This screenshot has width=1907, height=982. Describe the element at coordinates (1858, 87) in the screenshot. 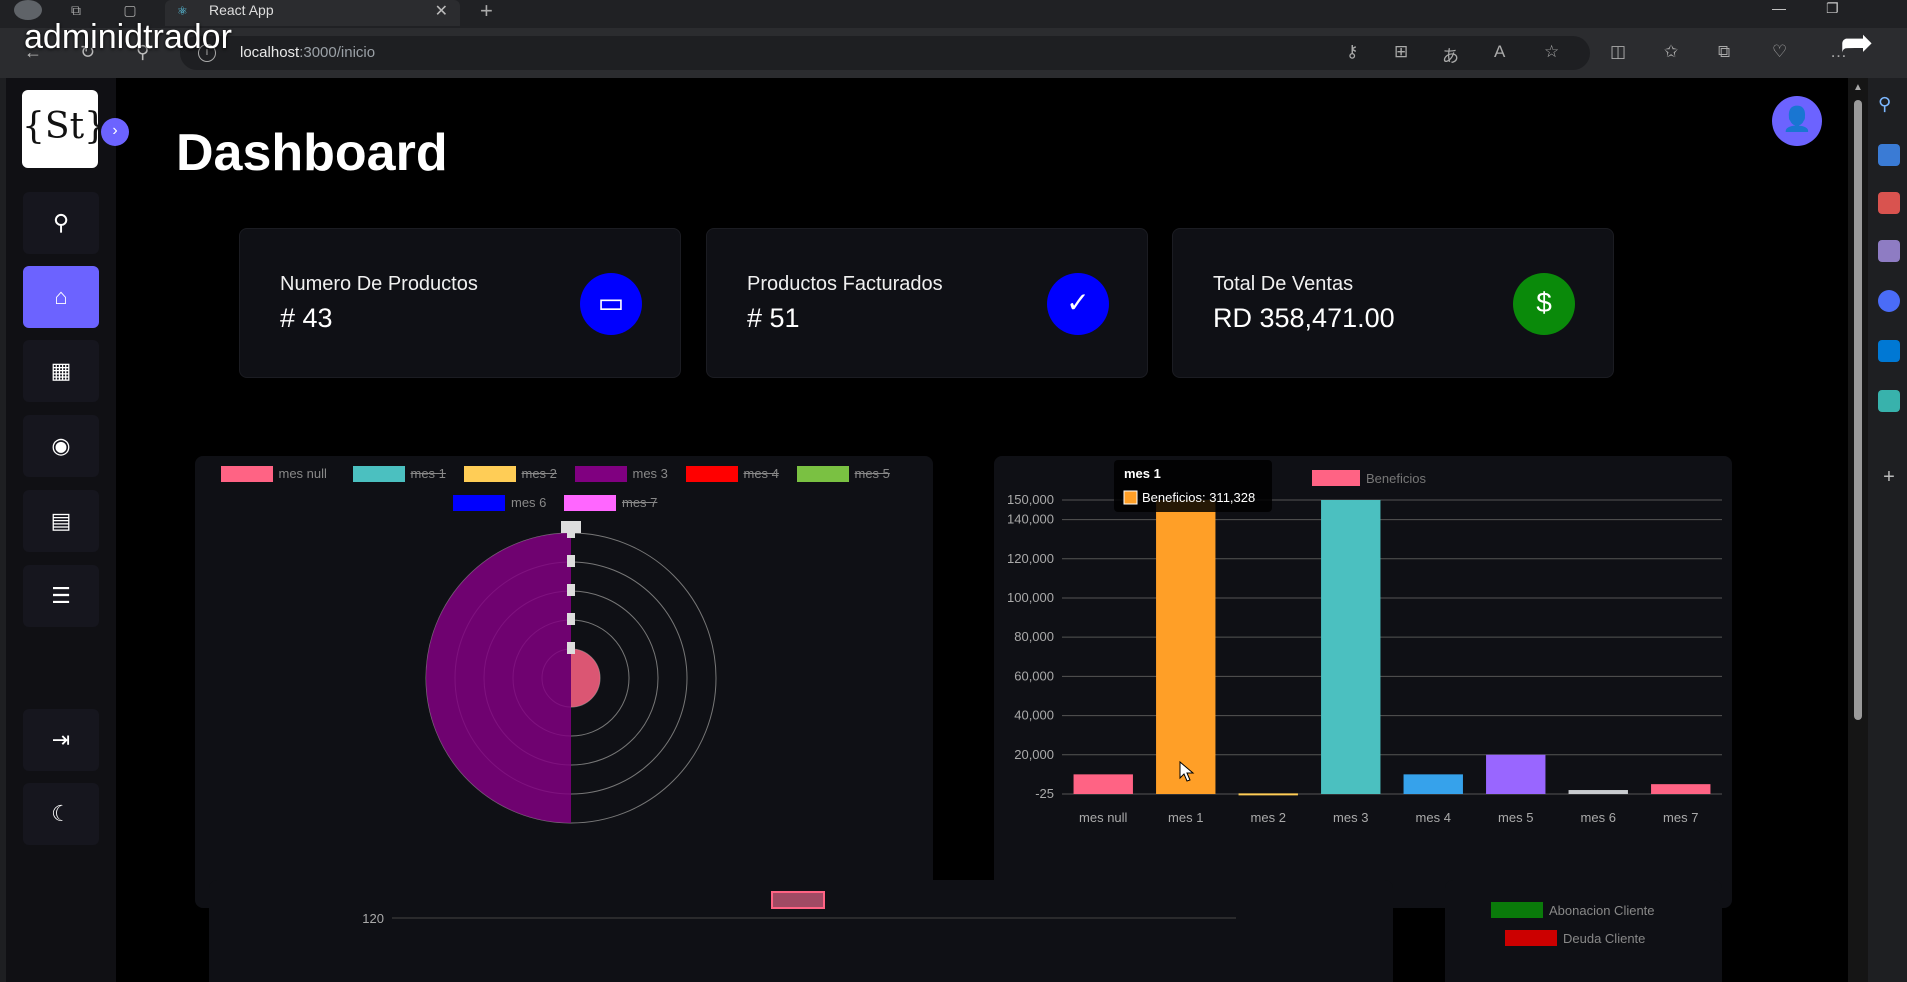

I see `scroll-up-icon: ▲` at that location.